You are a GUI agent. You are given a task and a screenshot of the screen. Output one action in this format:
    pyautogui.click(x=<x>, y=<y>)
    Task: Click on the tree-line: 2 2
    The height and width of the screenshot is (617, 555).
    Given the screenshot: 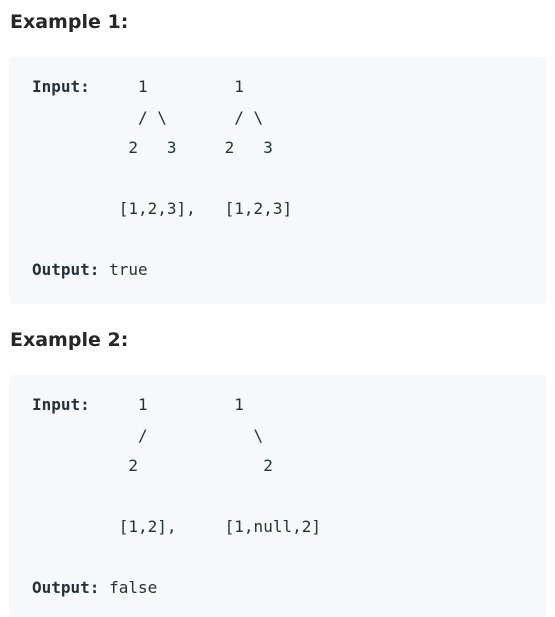 What is the action you would take?
    pyautogui.click(x=191, y=465)
    